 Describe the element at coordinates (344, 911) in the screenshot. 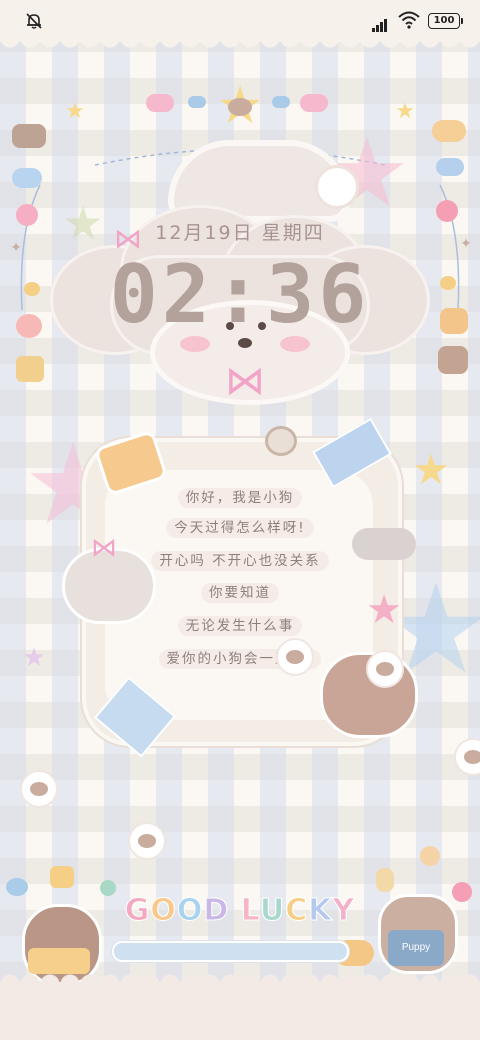

I see `slogan-letter: Y` at that location.